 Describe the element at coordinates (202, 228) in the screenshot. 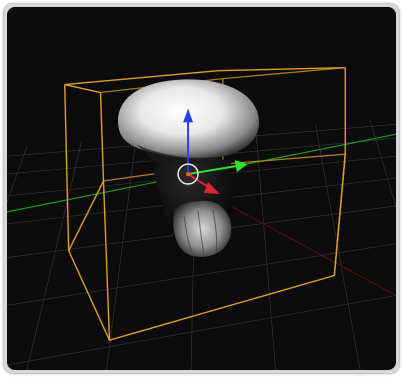

I see `mushroom-base` at that location.